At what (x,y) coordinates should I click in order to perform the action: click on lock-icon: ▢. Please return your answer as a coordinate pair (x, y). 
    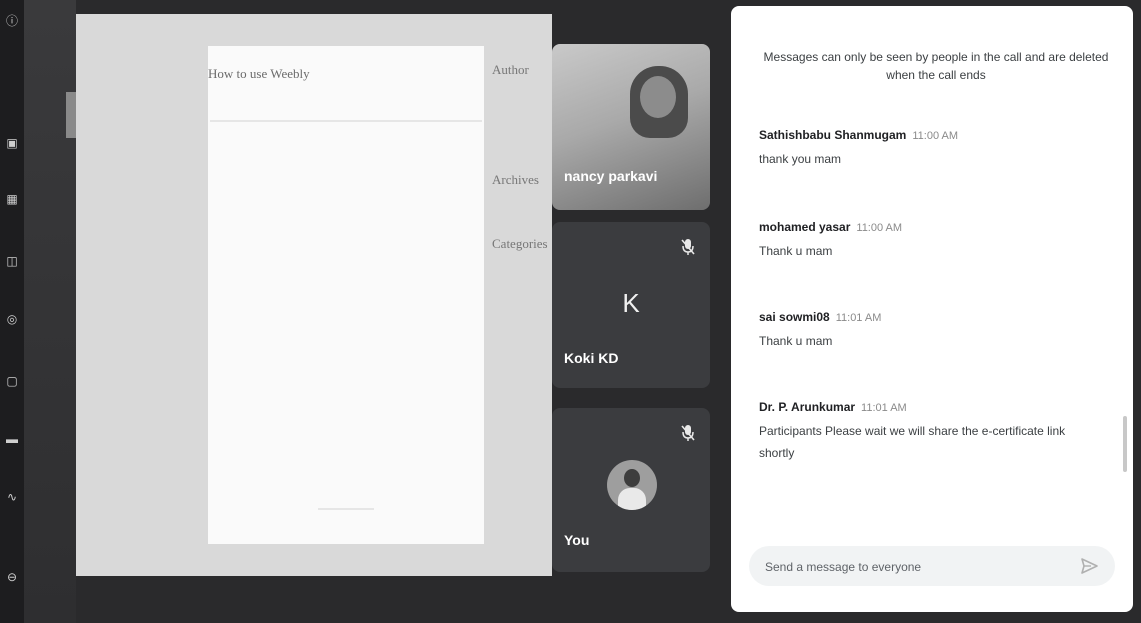
    Looking at the image, I should click on (12, 381).